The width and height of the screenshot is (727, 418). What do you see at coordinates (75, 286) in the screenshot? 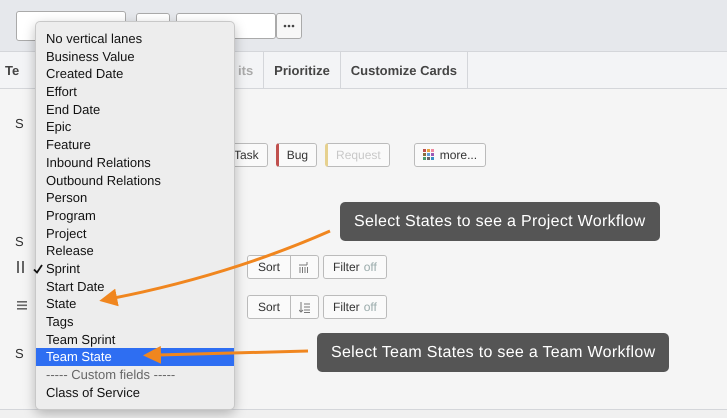
I see `menu-item-label: Start Date` at bounding box center [75, 286].